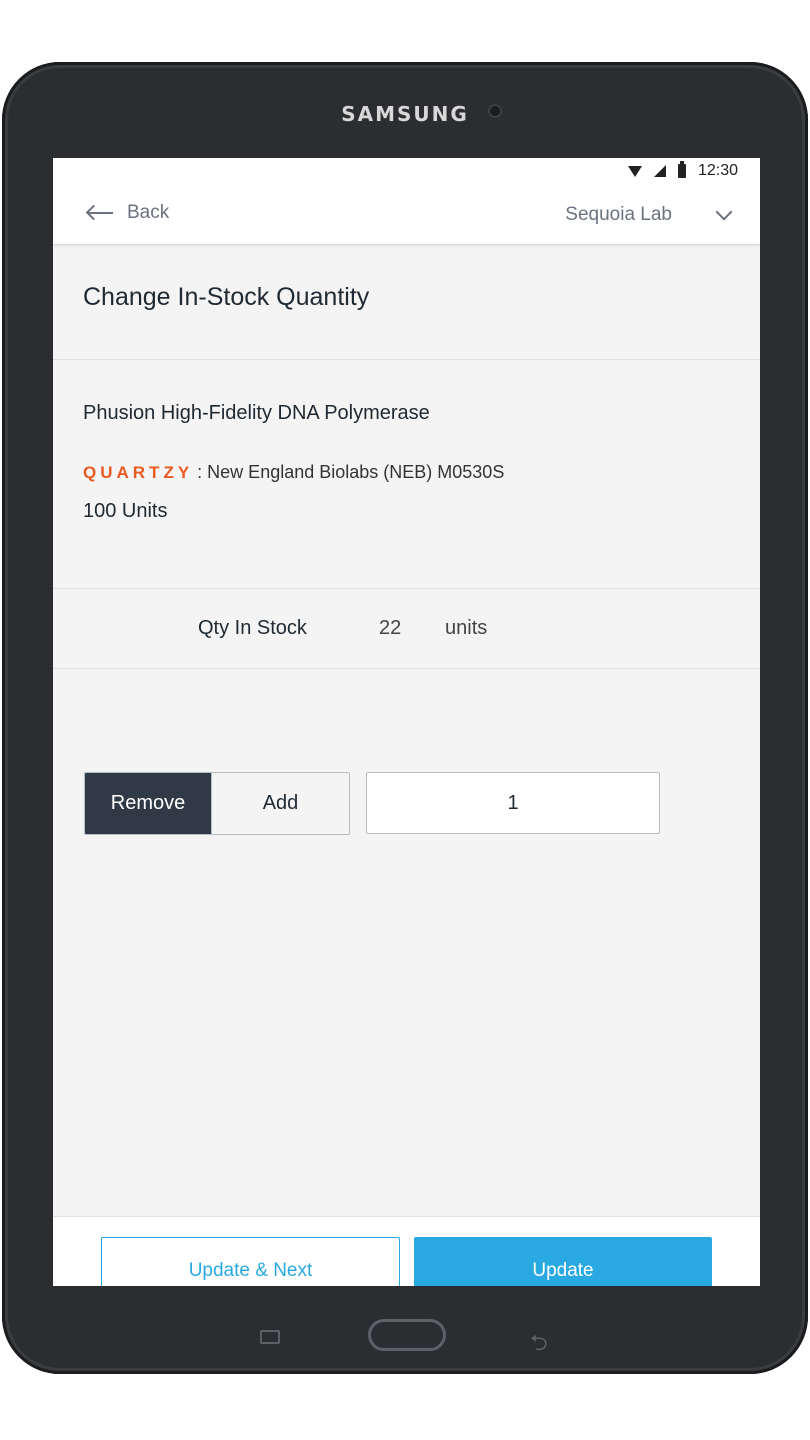 The height and width of the screenshot is (1440, 810). I want to click on product-size: 100 Units, so click(125, 511).